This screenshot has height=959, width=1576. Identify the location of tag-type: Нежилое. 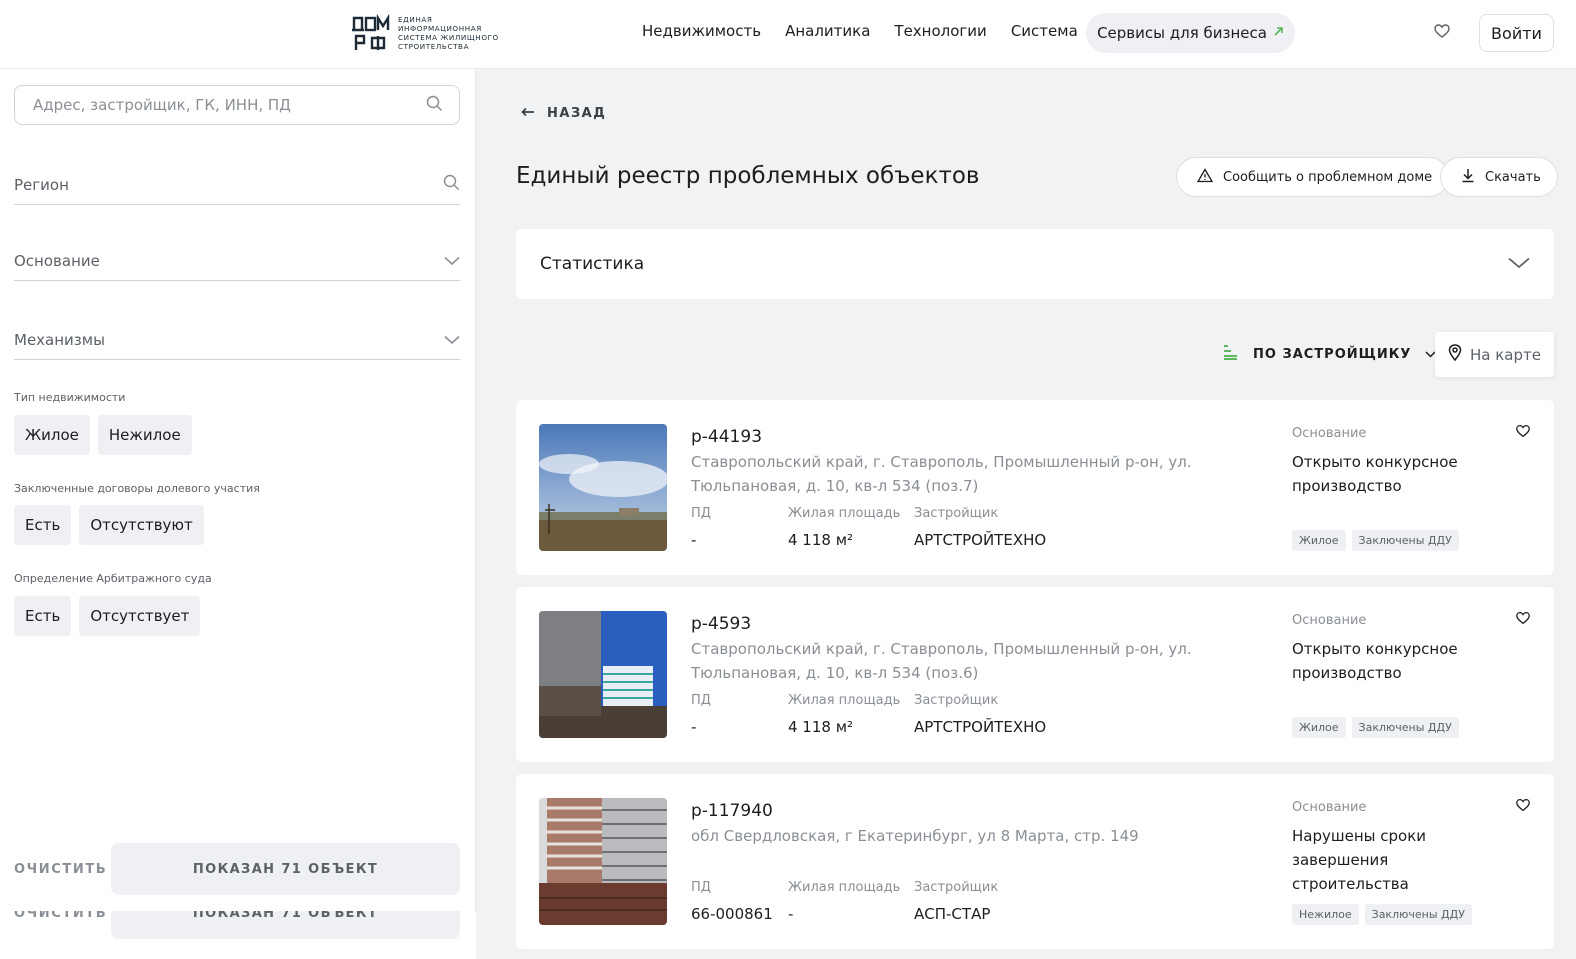
(1325, 914).